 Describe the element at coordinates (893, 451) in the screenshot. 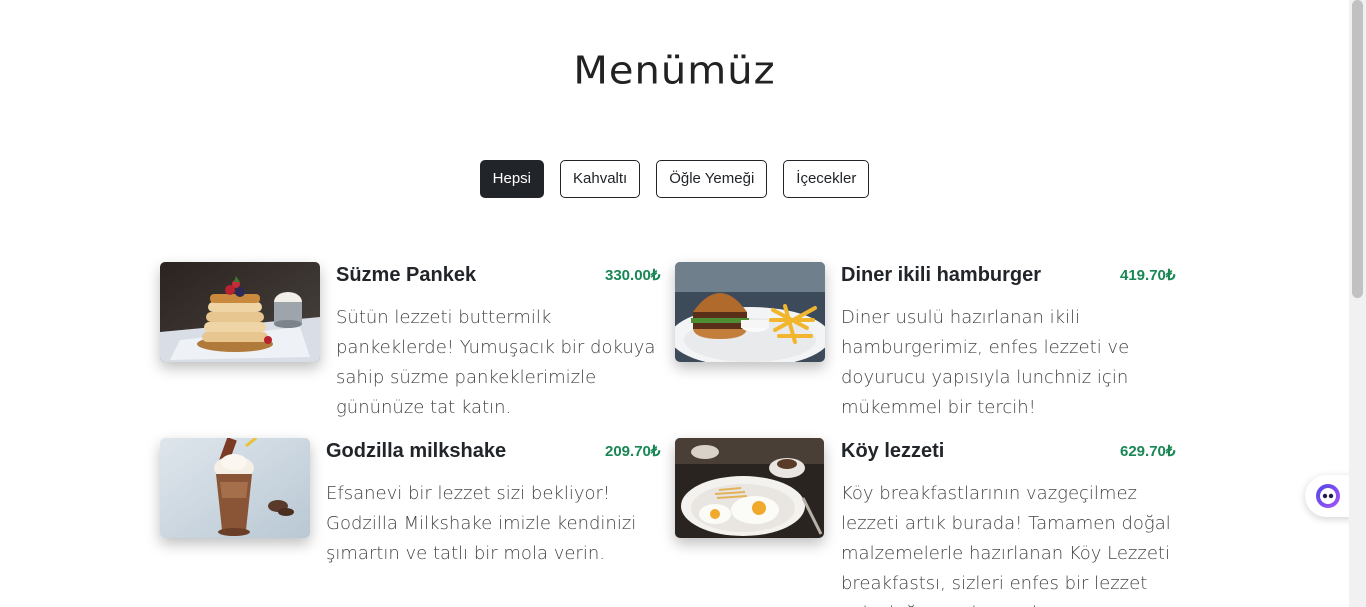

I see `item-name: Köy lezzeti` at that location.